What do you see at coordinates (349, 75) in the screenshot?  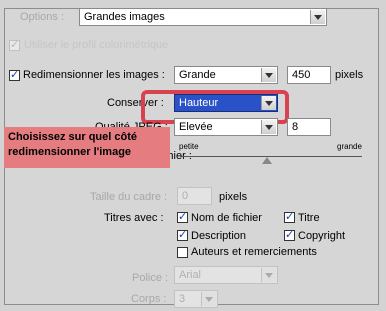 I see `resize-unit-label: pixels` at bounding box center [349, 75].